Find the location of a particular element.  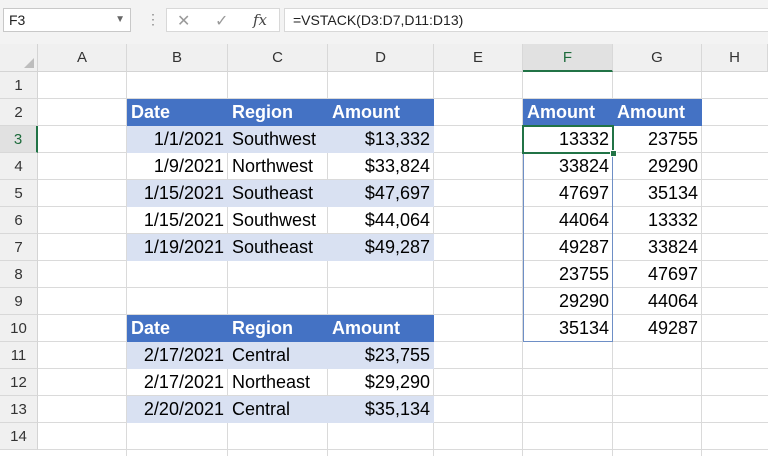

row-header-2: 2 is located at coordinates (19, 112).